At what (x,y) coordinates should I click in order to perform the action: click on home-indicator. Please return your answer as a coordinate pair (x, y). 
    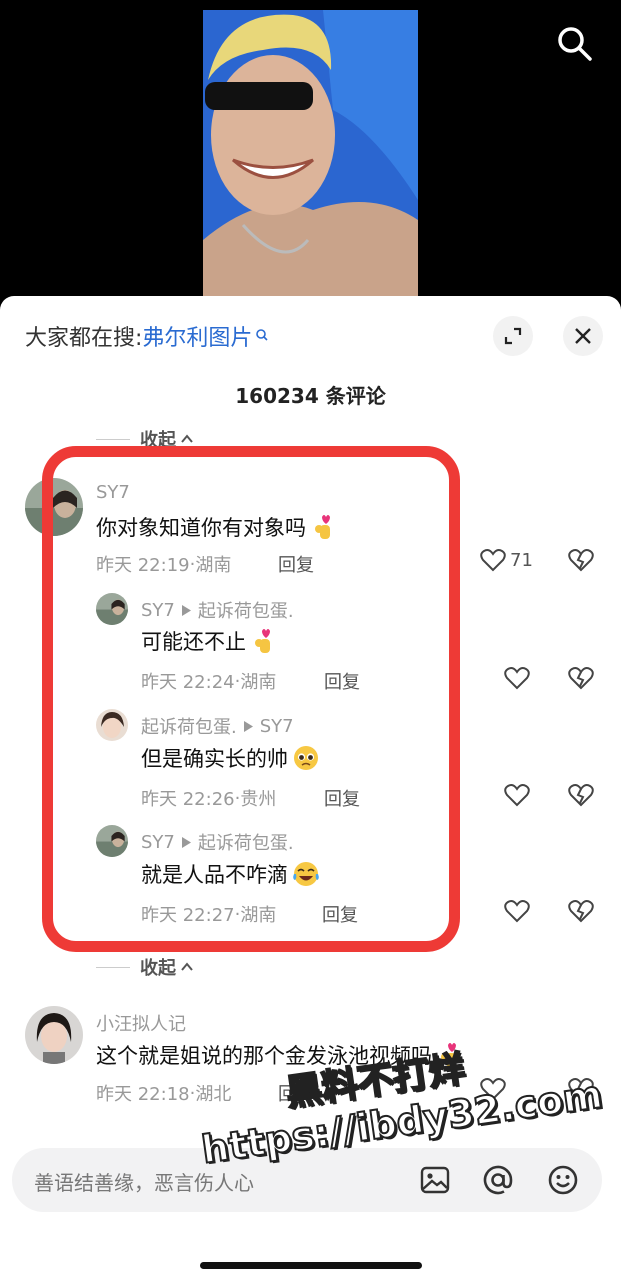
    Looking at the image, I should click on (311, 1265).